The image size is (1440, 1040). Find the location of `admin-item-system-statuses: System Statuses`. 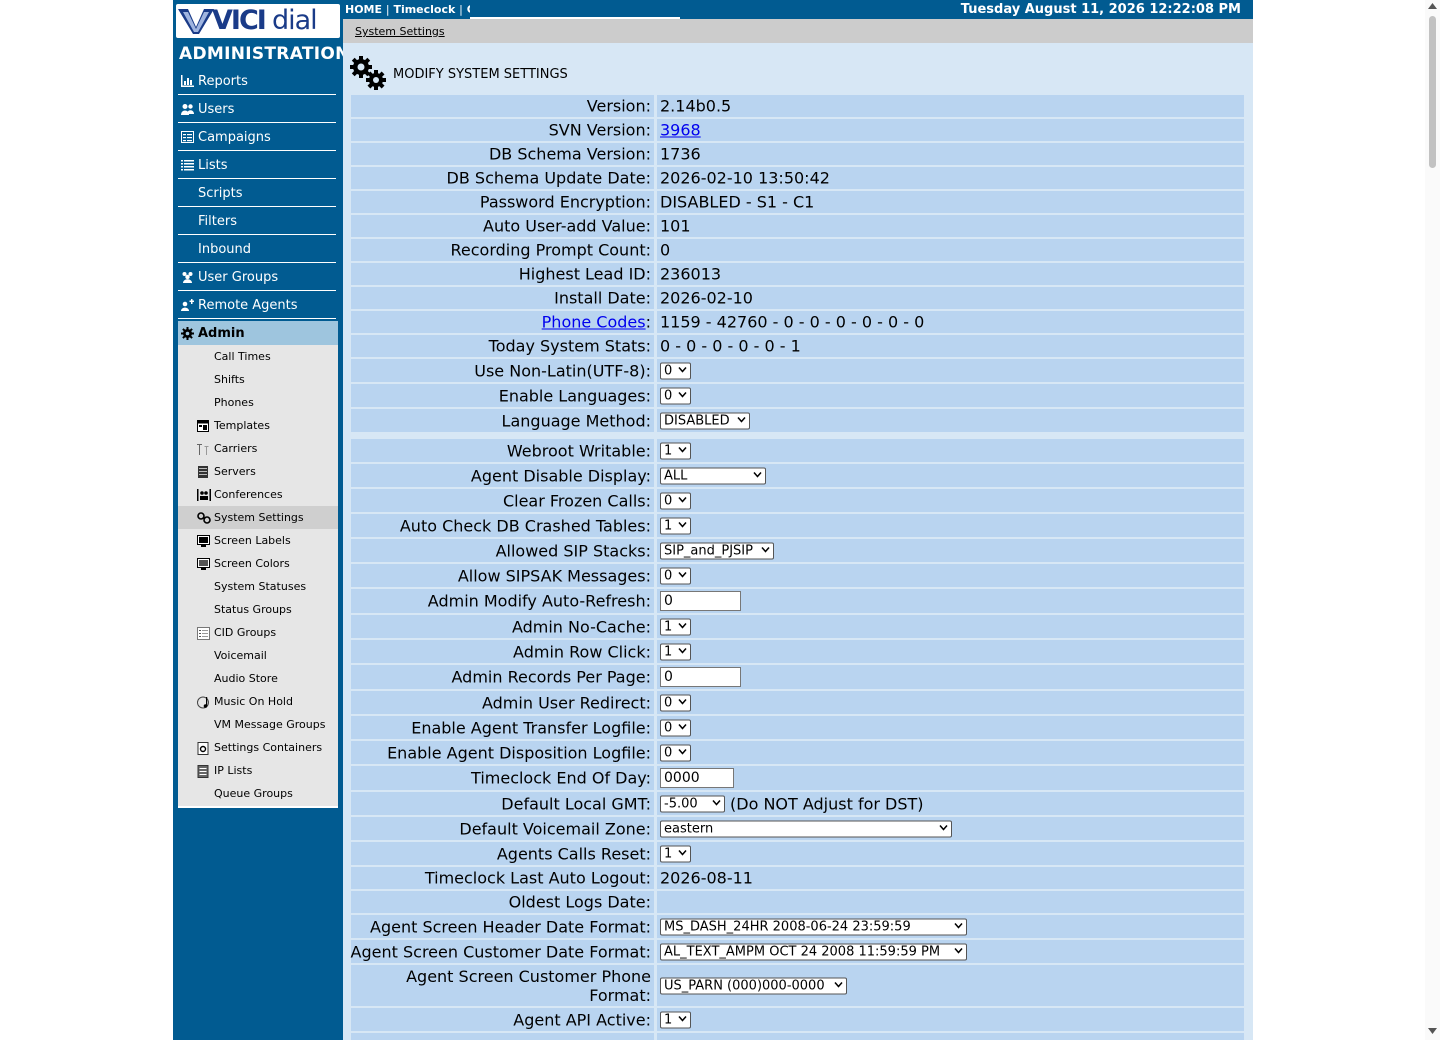

admin-item-system-statuses: System Statuses is located at coordinates (258, 586).